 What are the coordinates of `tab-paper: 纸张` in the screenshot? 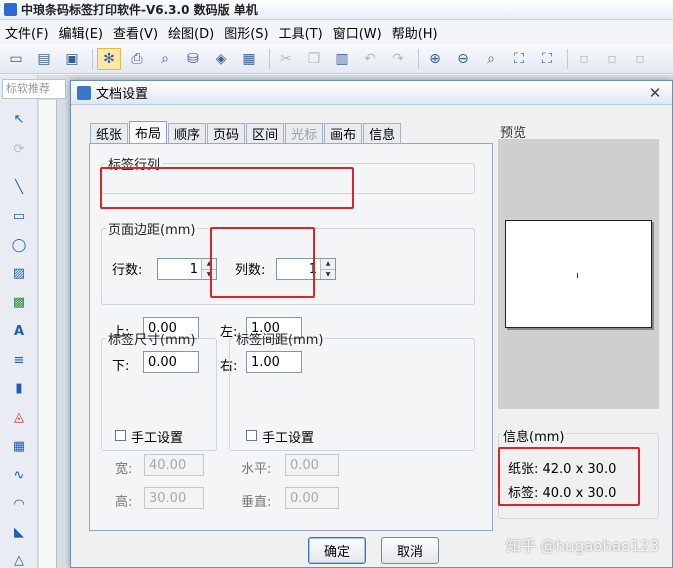 It's located at (109, 133).